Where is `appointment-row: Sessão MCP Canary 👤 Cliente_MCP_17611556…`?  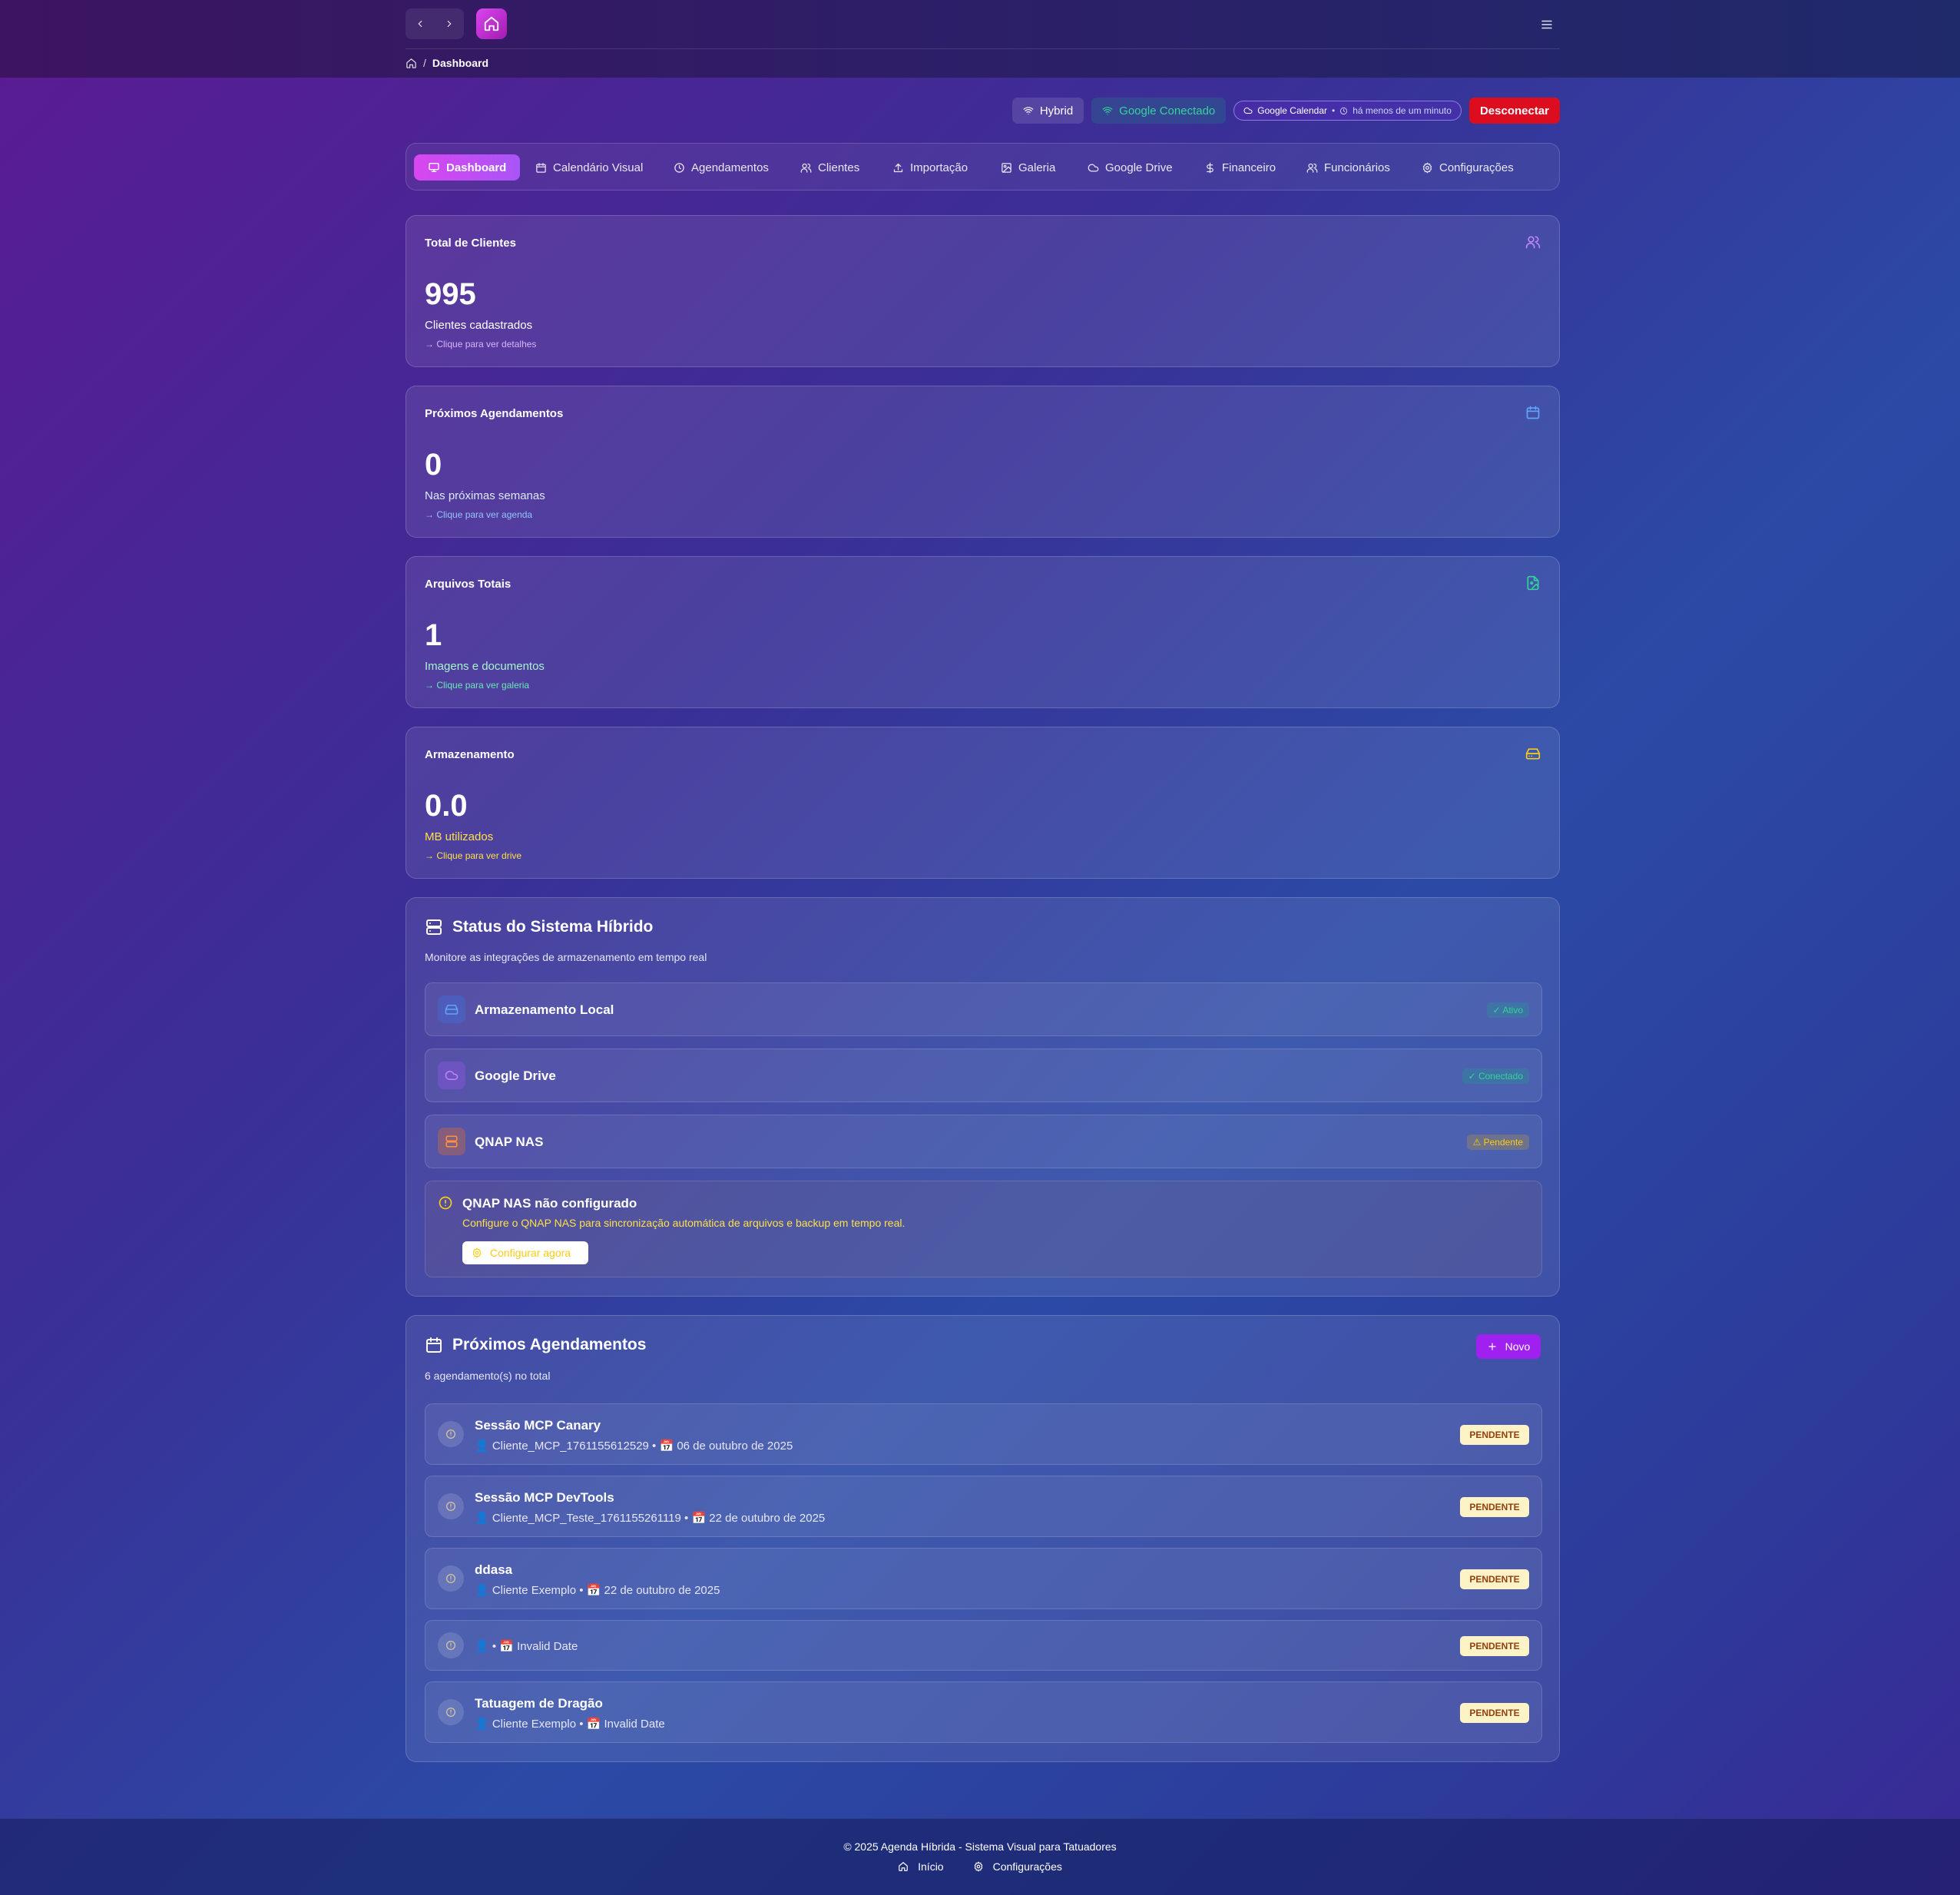
appointment-row: Sessão MCP Canary 👤 Cliente_MCP_17611556… is located at coordinates (984, 1434).